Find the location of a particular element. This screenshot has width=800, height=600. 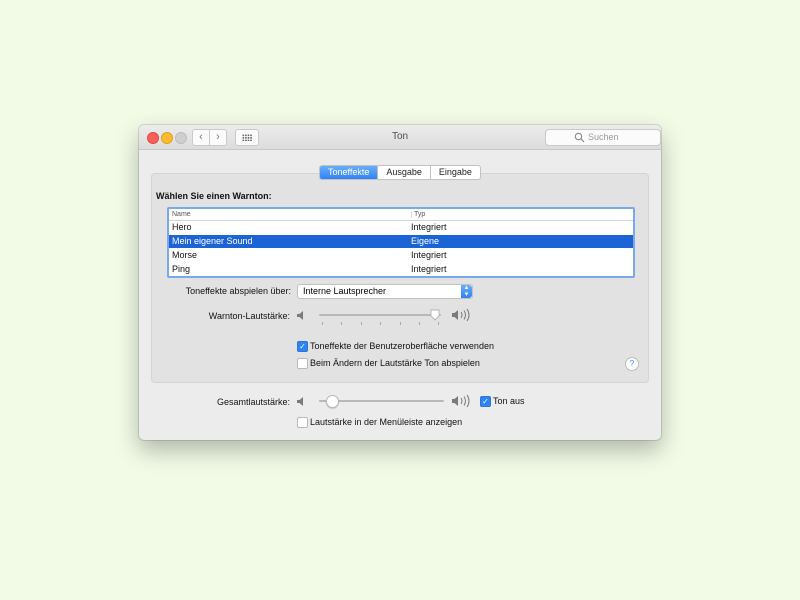

column-header-name: Name is located at coordinates (181, 214).